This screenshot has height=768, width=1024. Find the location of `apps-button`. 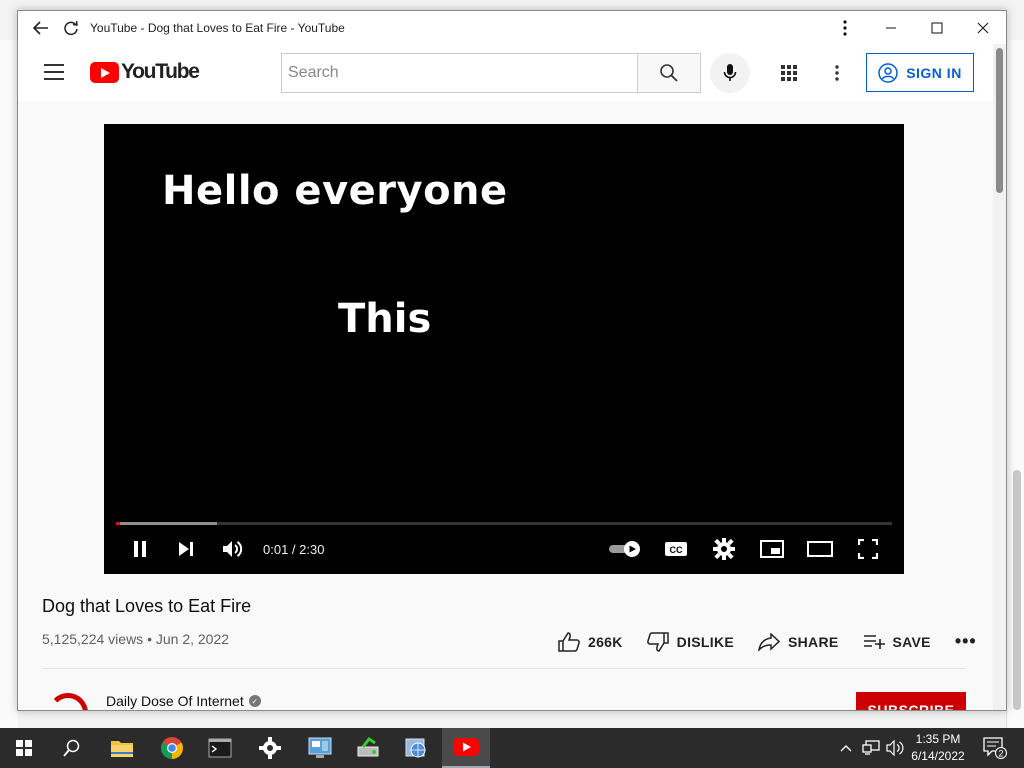

apps-button is located at coordinates (789, 73).